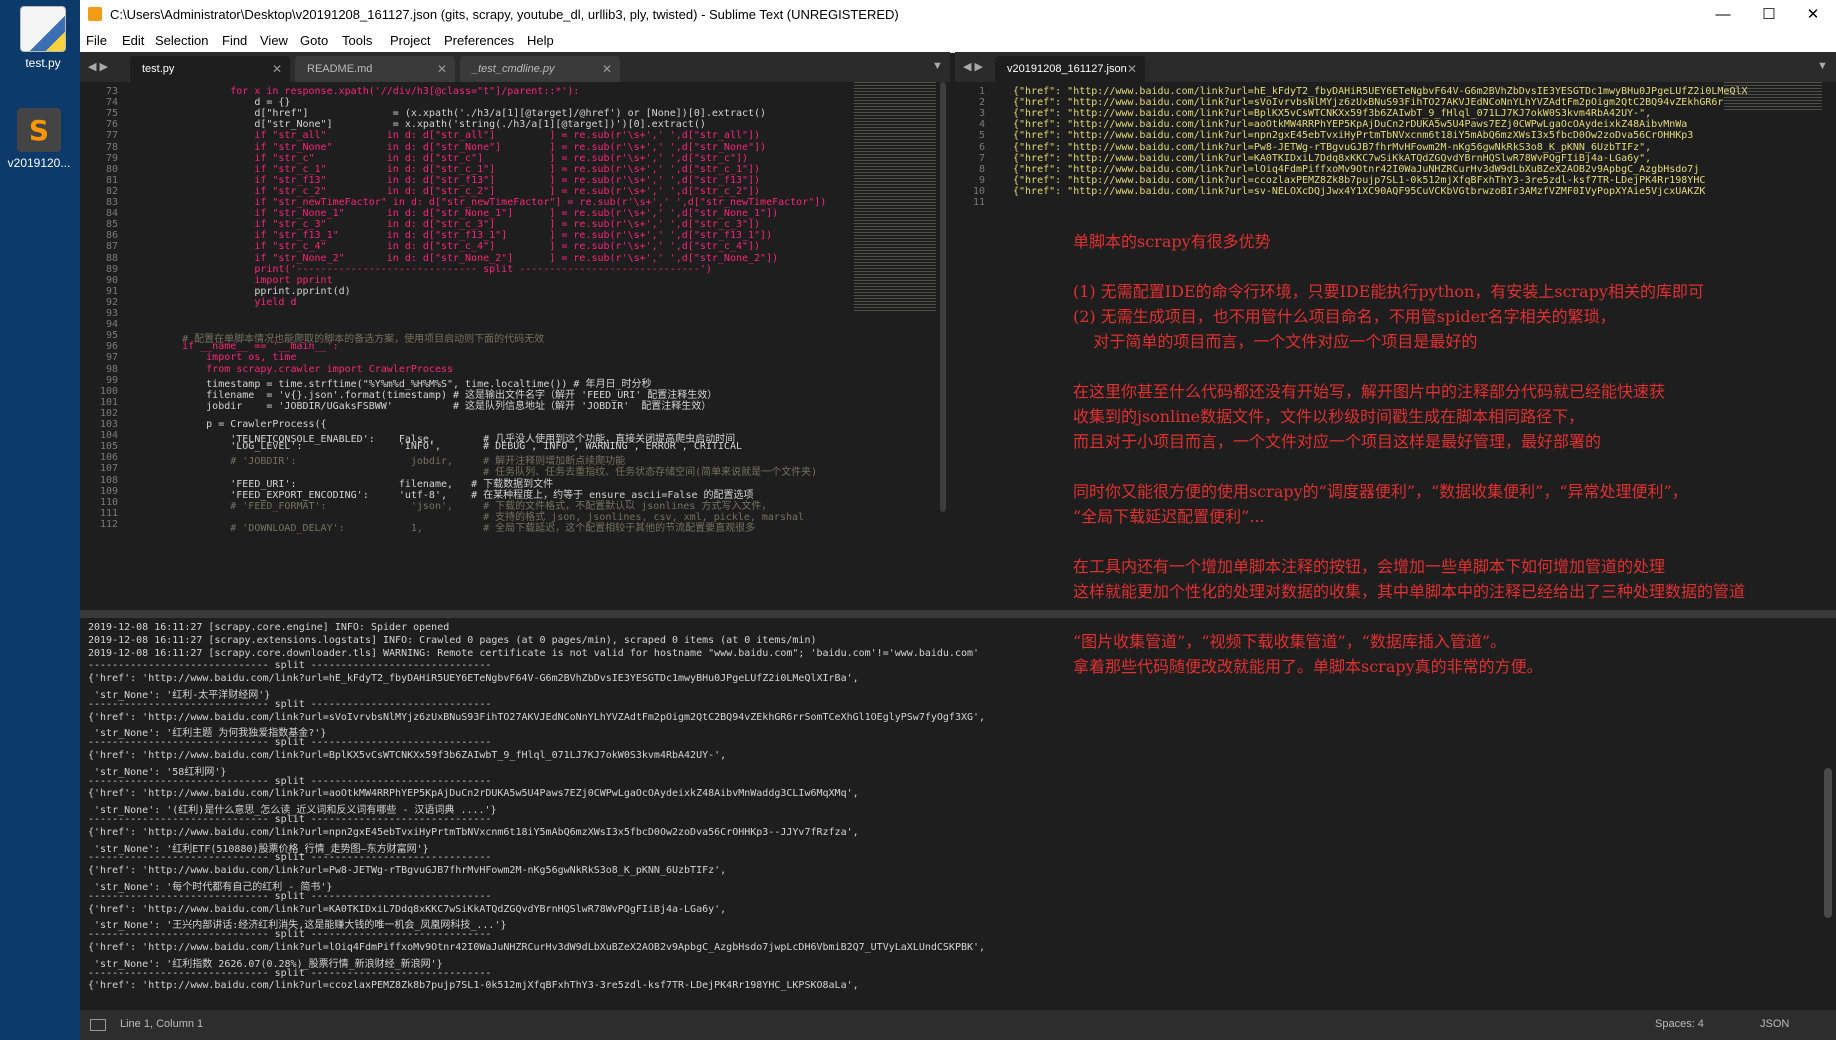  What do you see at coordinates (513, 69) in the screenshot?
I see `tab-label: _test_cmdline.py` at bounding box center [513, 69].